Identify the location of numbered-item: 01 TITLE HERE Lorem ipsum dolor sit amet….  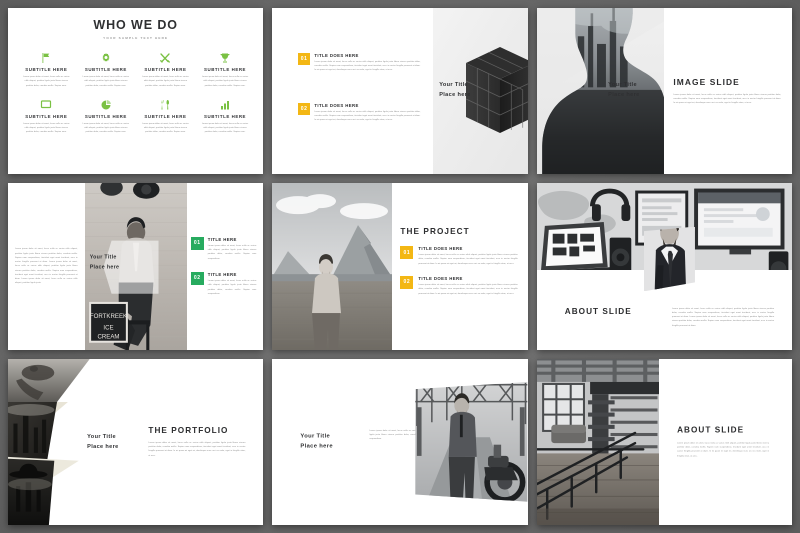
(223, 248).